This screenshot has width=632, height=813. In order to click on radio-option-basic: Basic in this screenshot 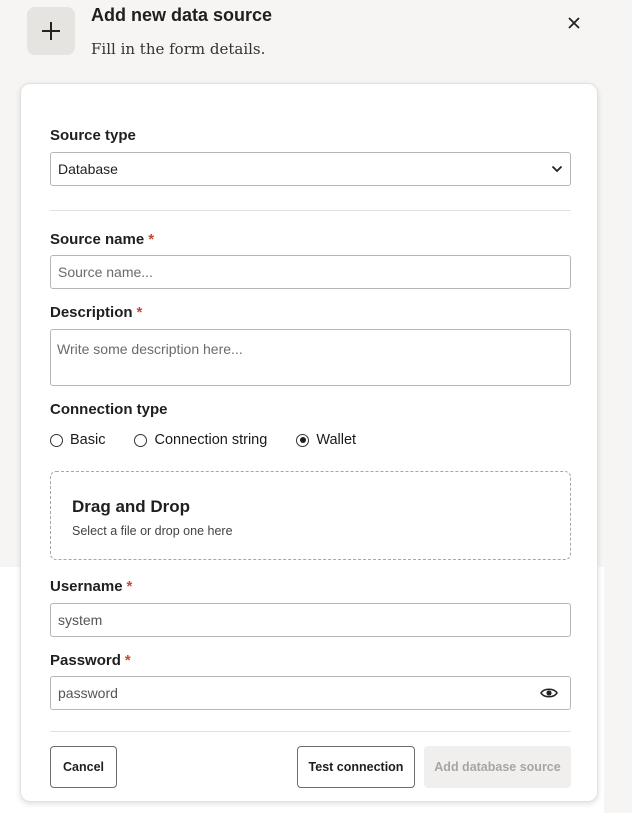, I will do `click(77, 440)`.